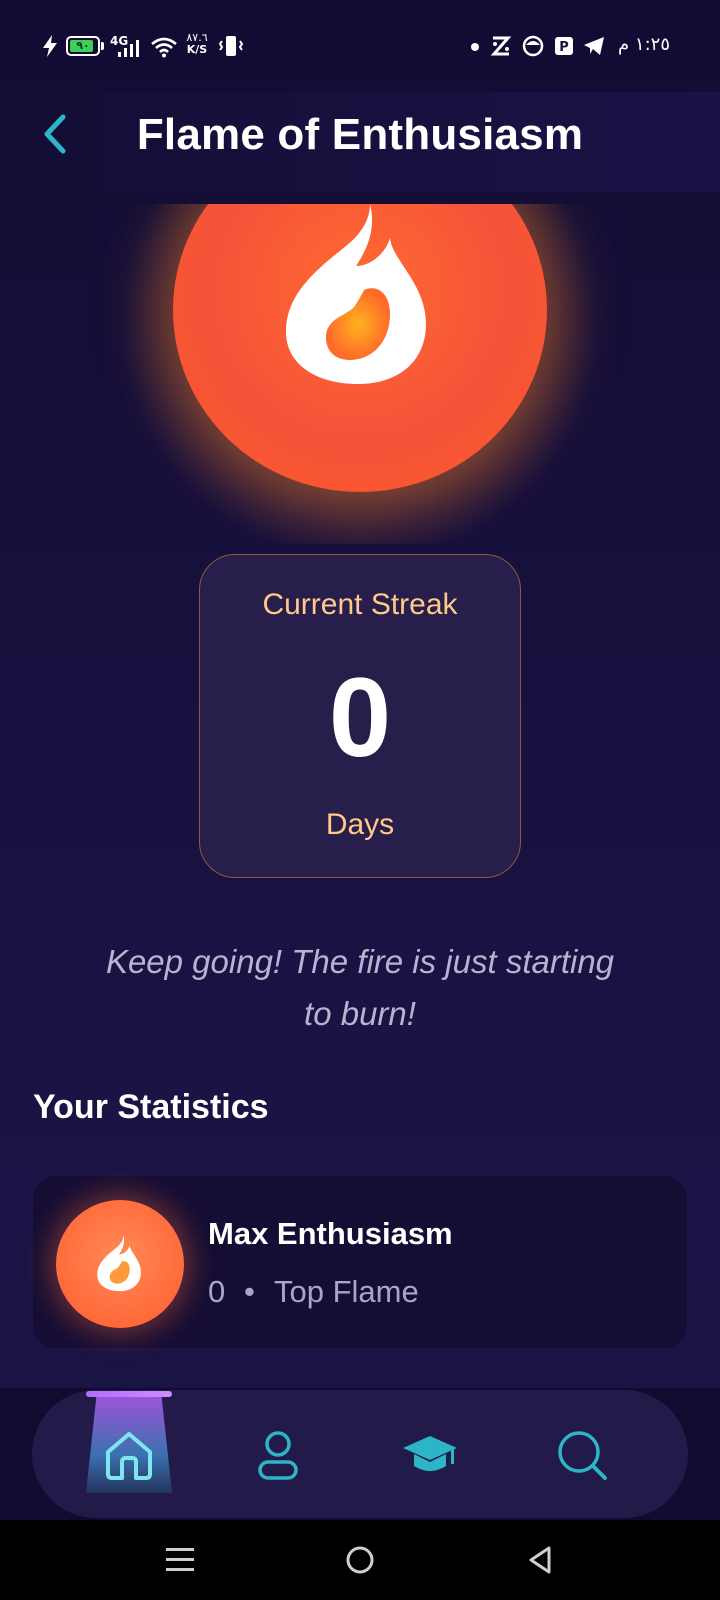  Describe the element at coordinates (360, 824) in the screenshot. I see `streak-unit: Days` at that location.